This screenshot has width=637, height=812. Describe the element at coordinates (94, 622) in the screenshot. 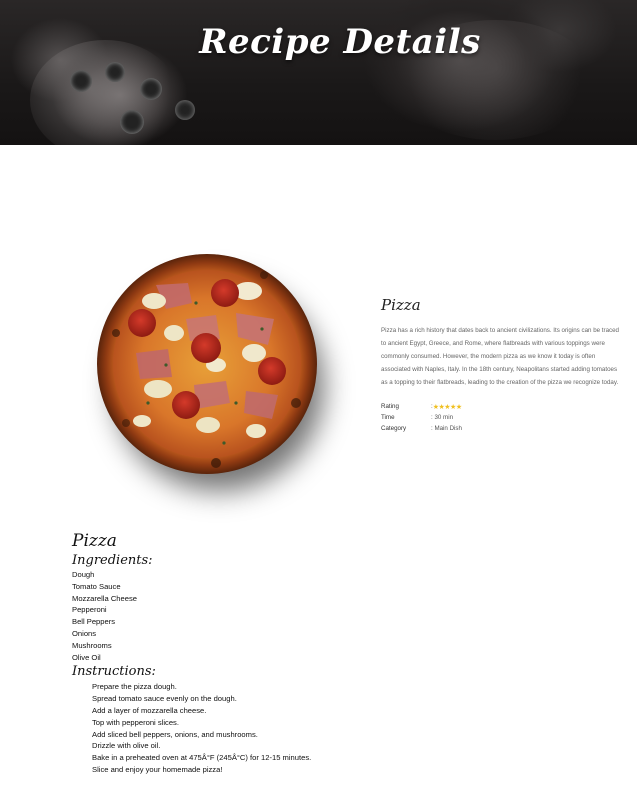

I see `ingredient-item: Bell Peppers` at that location.